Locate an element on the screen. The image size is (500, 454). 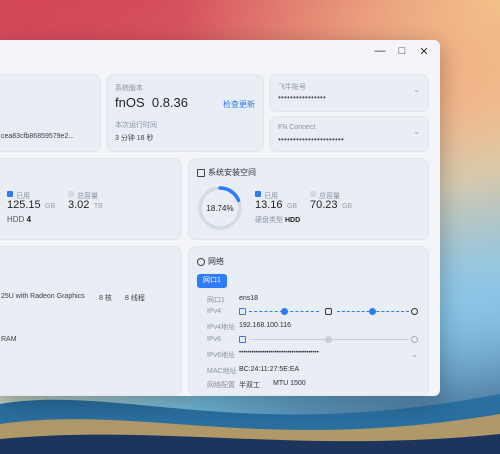
storage-total-value: 3.02 TB is located at coordinates (85, 205).